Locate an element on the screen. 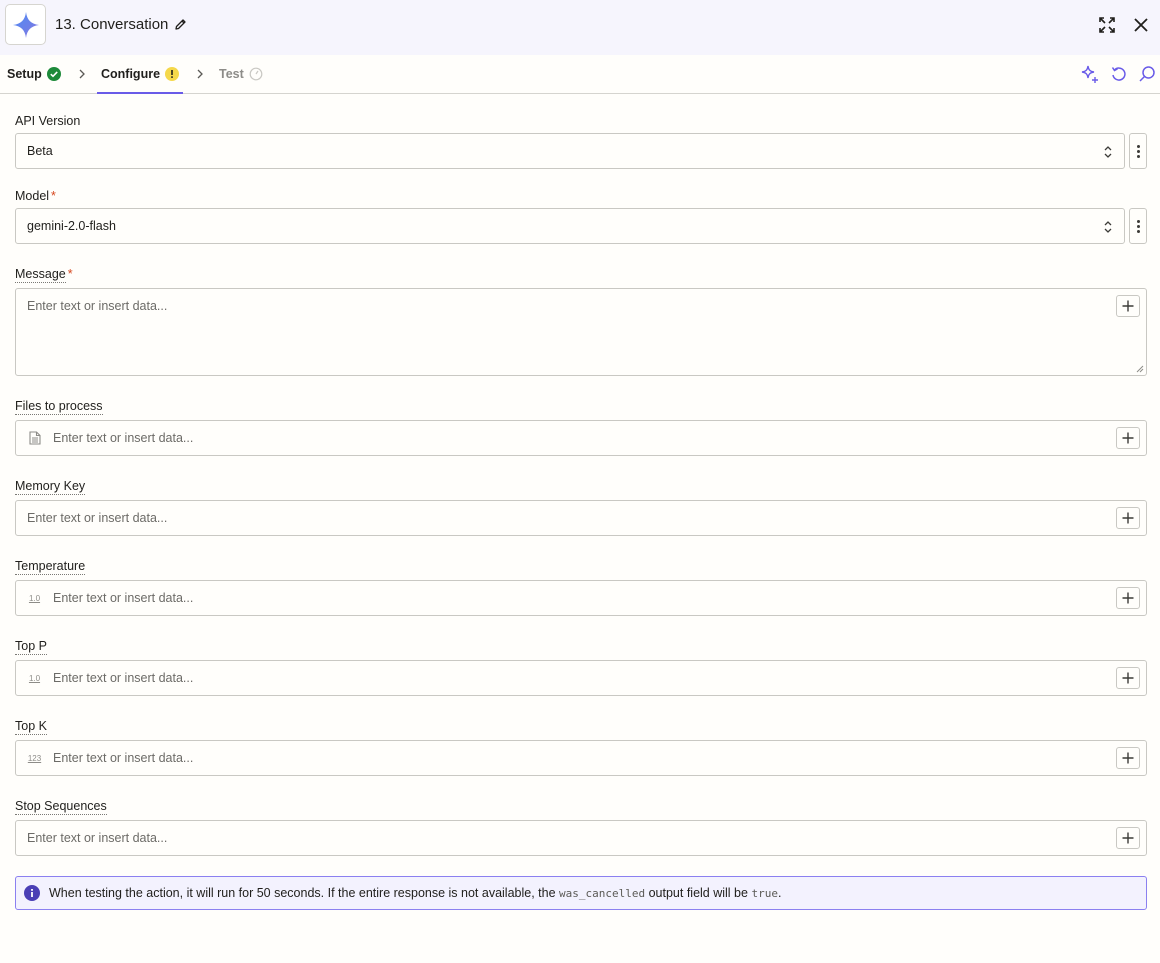 The height and width of the screenshot is (963, 1160). model-more-button is located at coordinates (1138, 226).